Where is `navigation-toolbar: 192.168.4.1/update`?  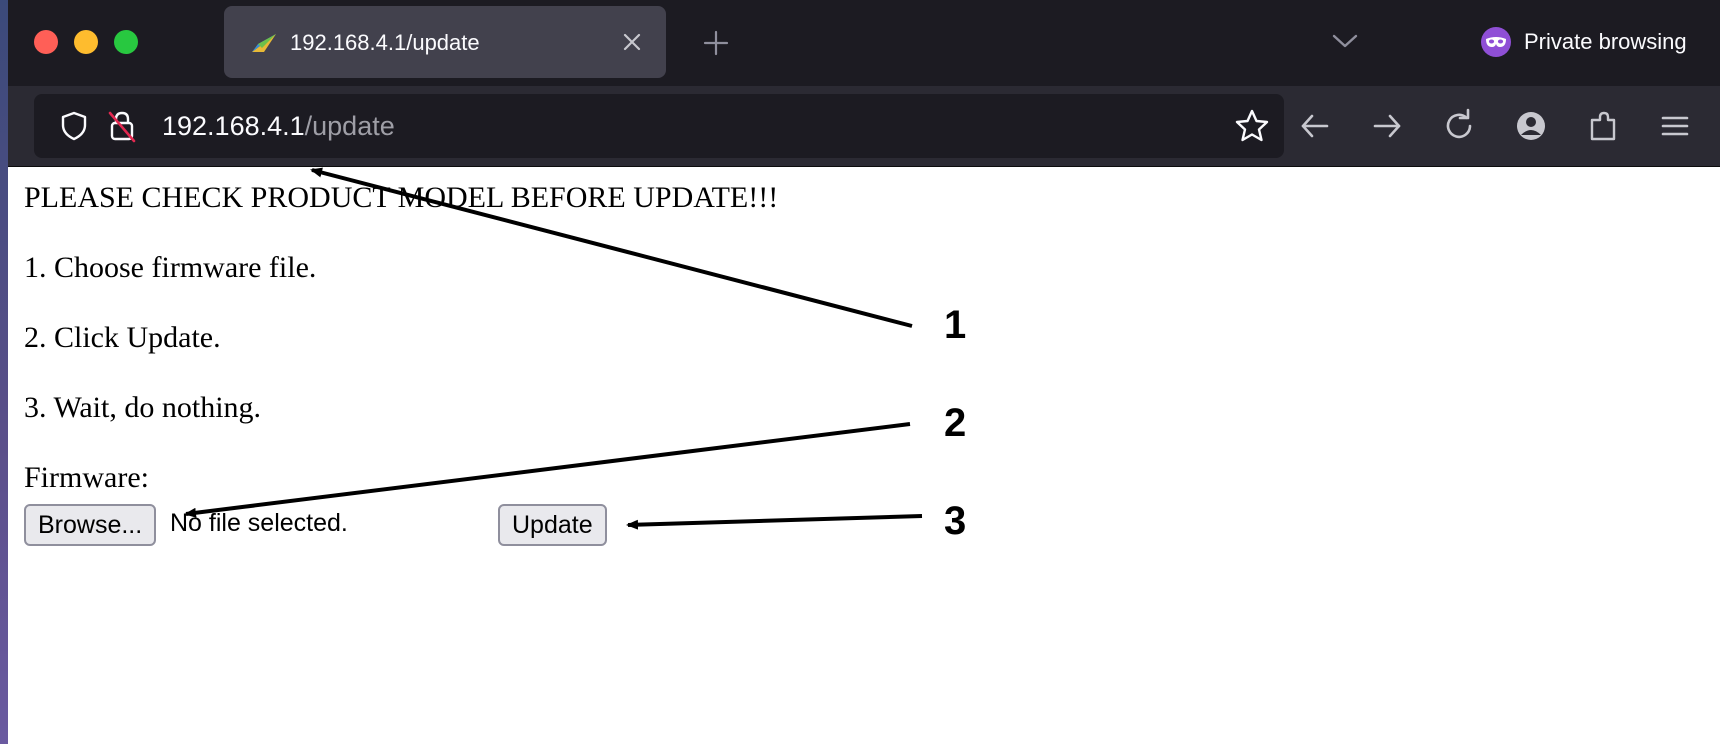
navigation-toolbar: 192.168.4.1/update is located at coordinates (864, 126).